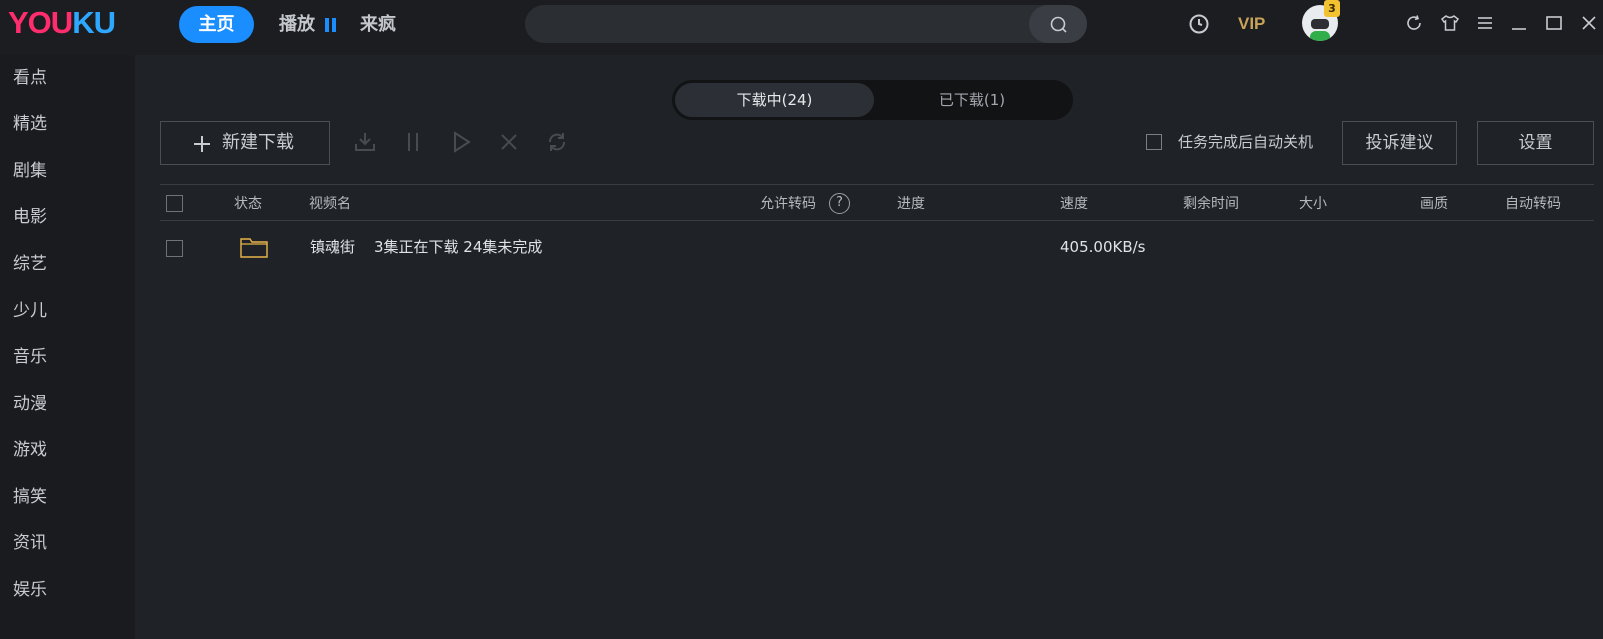 This screenshot has height=639, width=1603. What do you see at coordinates (30, 497) in the screenshot?
I see `sidebar-item-gaoxiao: 搞笑` at bounding box center [30, 497].